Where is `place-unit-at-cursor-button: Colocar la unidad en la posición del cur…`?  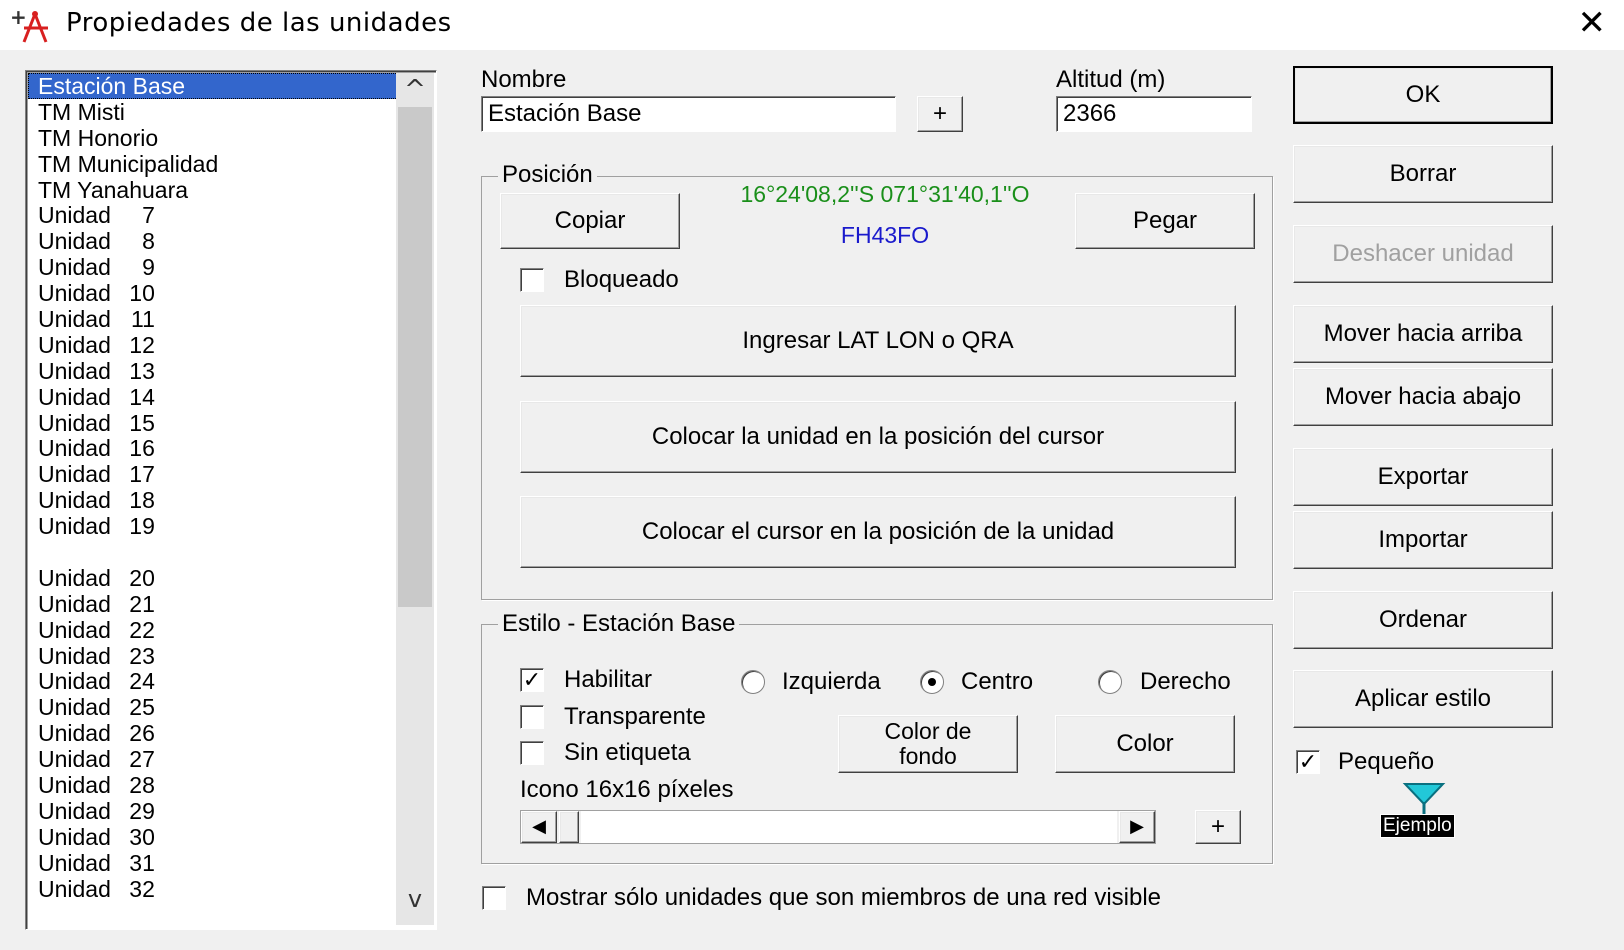
place-unit-at-cursor-button: Colocar la unidad en la posición del cur… is located at coordinates (878, 437).